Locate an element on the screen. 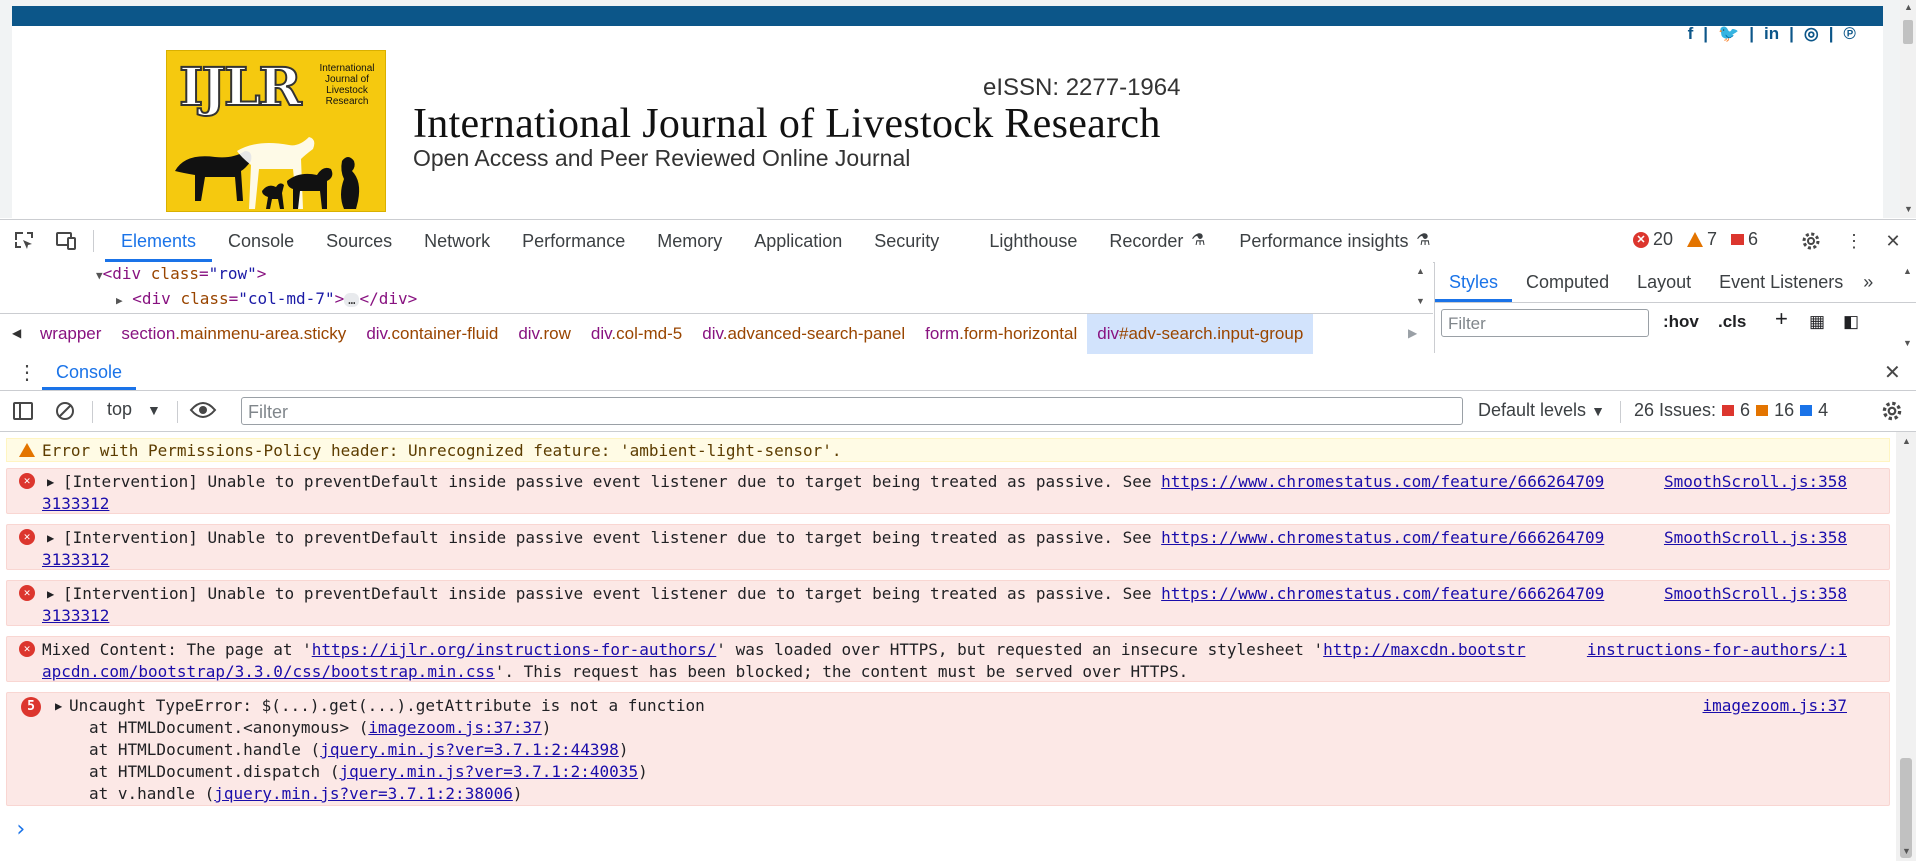 The image size is (1916, 861). stack-frame-link: jquery.min.js?ver=3.7.1:2:44398 is located at coordinates (469, 749).